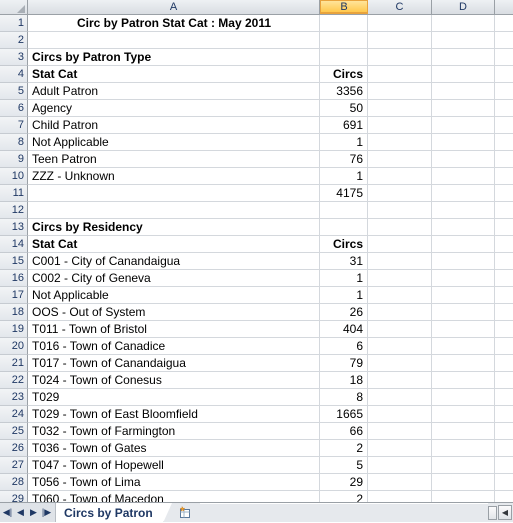 This screenshot has width=513, height=523. I want to click on cell-a22: T024 - Town of Conesus, so click(174, 380).